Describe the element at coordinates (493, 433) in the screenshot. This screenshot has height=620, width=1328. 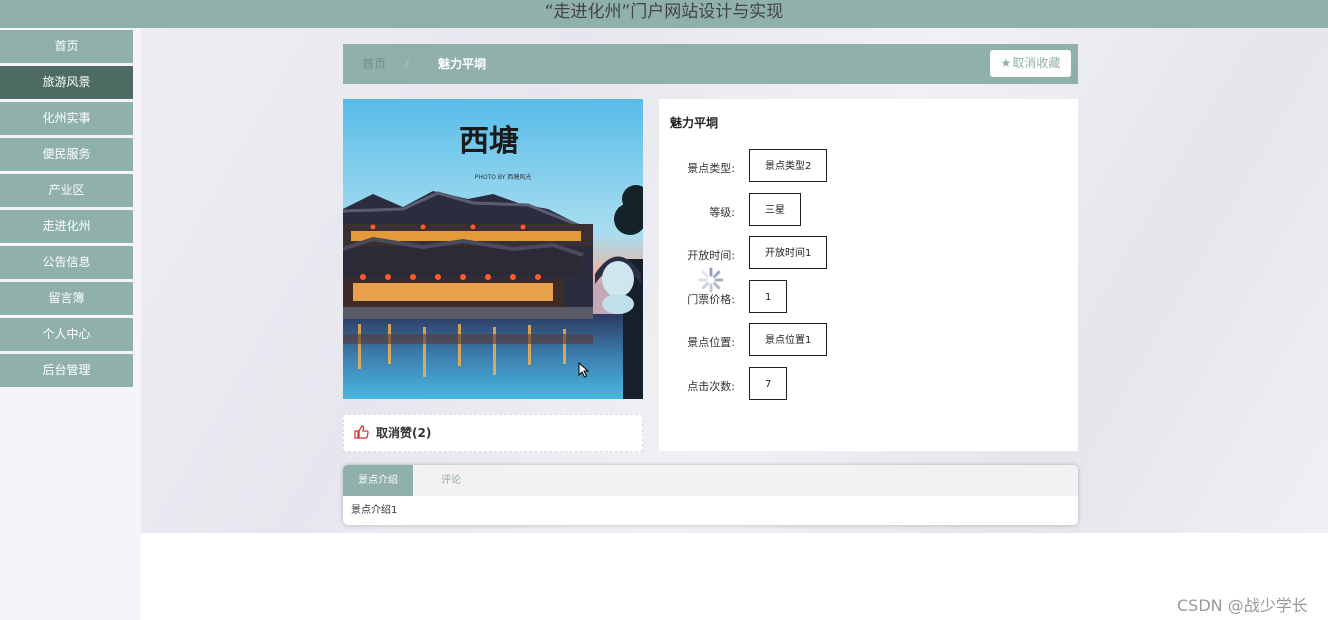
I see `like-box: 取消赞(2)` at that location.